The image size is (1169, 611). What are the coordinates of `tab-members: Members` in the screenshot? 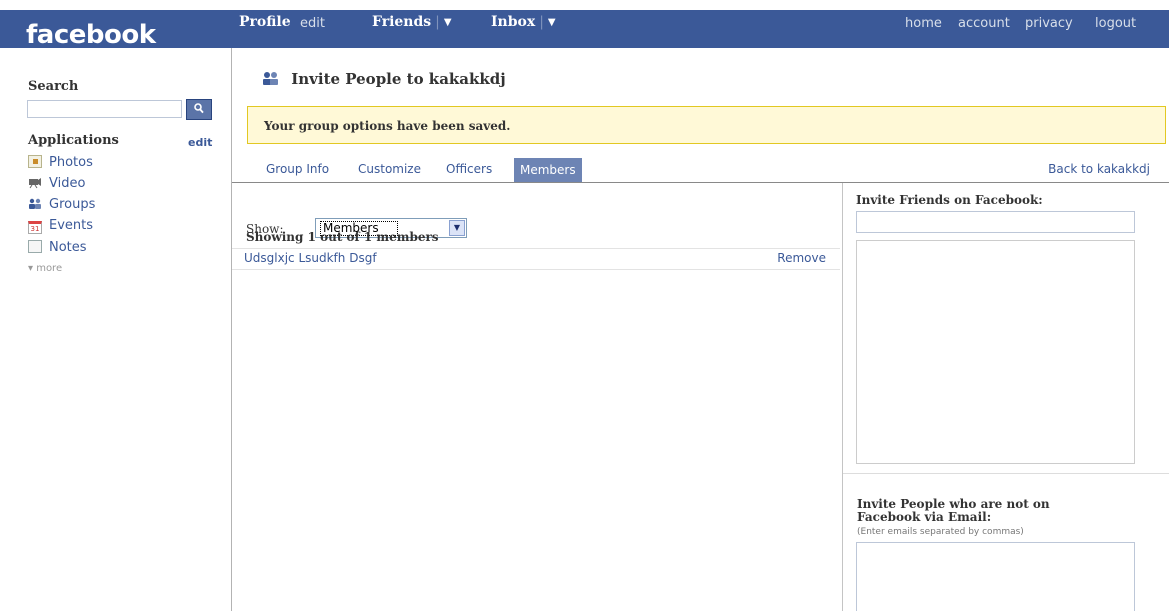 It's located at (548, 170).